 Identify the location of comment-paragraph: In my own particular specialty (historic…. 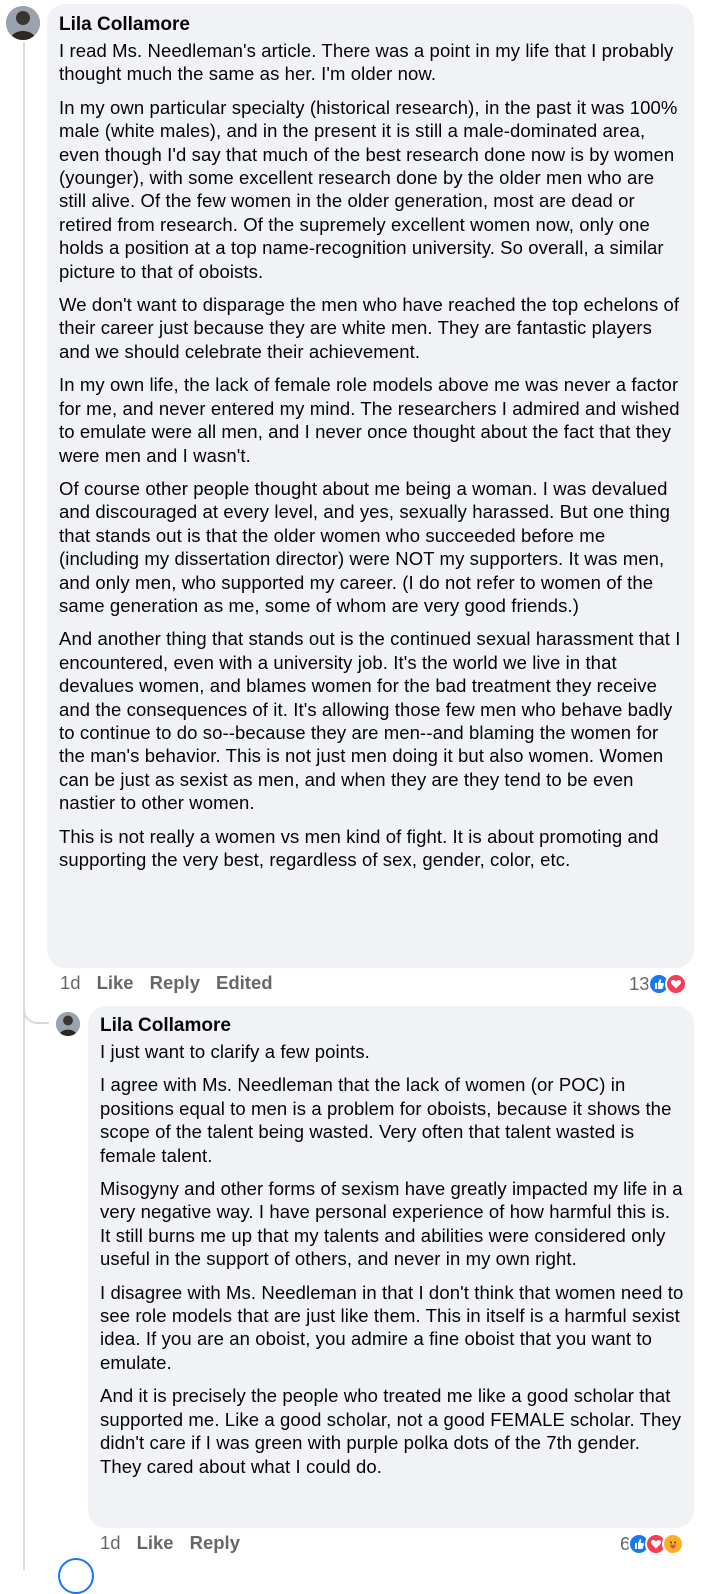
(368, 189).